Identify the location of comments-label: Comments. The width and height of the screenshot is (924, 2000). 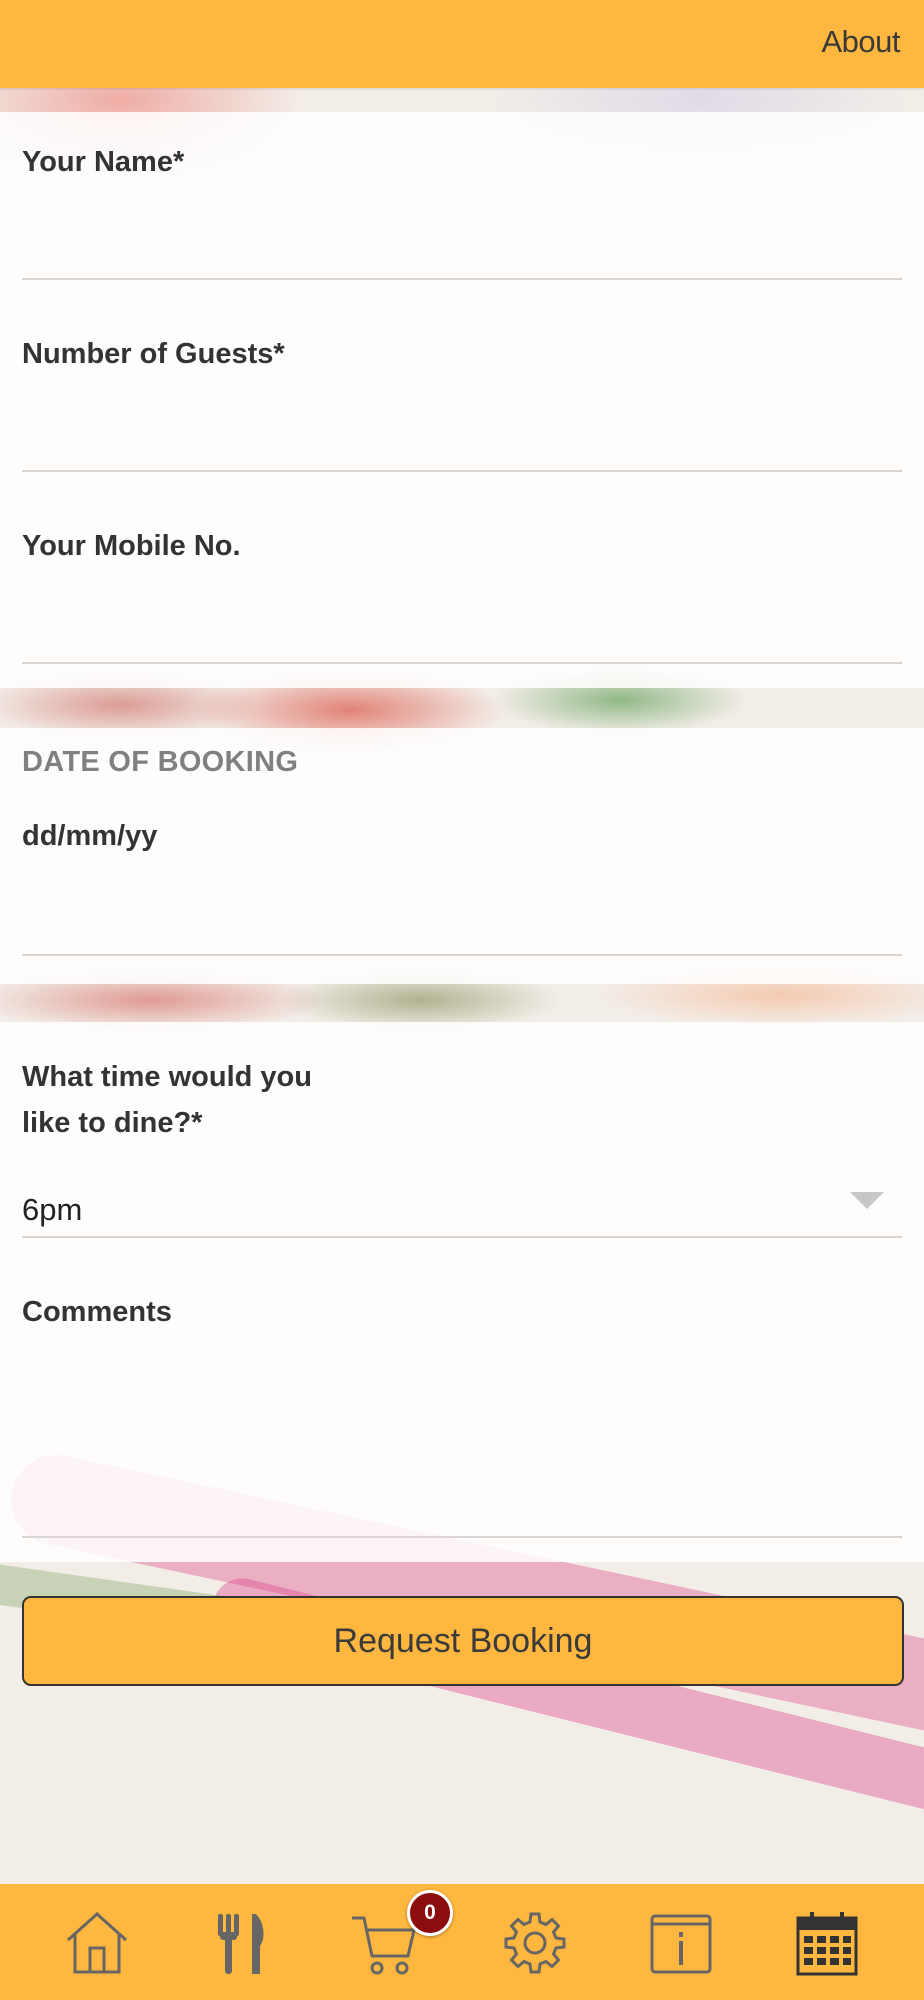
(97, 1312).